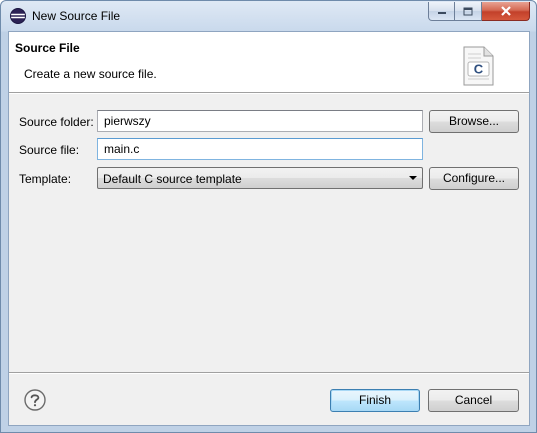  I want to click on help-icon, so click(35, 400).